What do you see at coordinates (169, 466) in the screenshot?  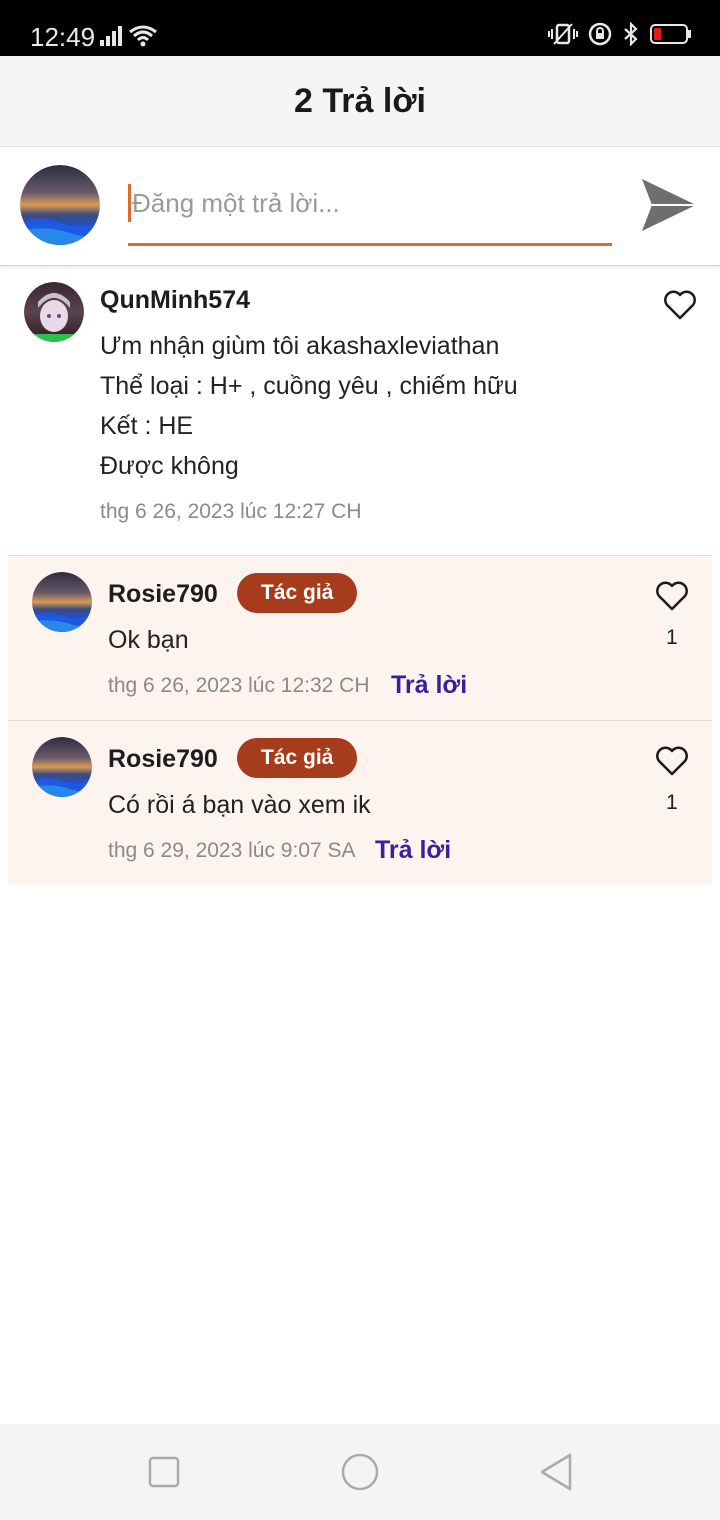 I see `comment-line: Được không` at bounding box center [169, 466].